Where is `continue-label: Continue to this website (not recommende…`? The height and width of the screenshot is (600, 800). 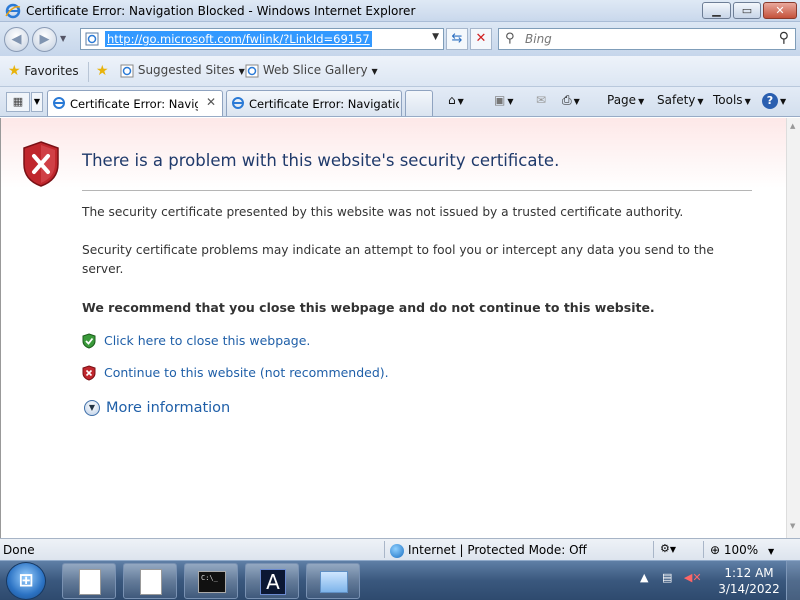
continue-label: Continue to this website (not recommende… is located at coordinates (246, 372).